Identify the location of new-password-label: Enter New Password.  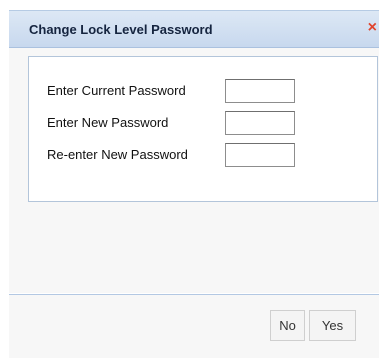
(108, 122).